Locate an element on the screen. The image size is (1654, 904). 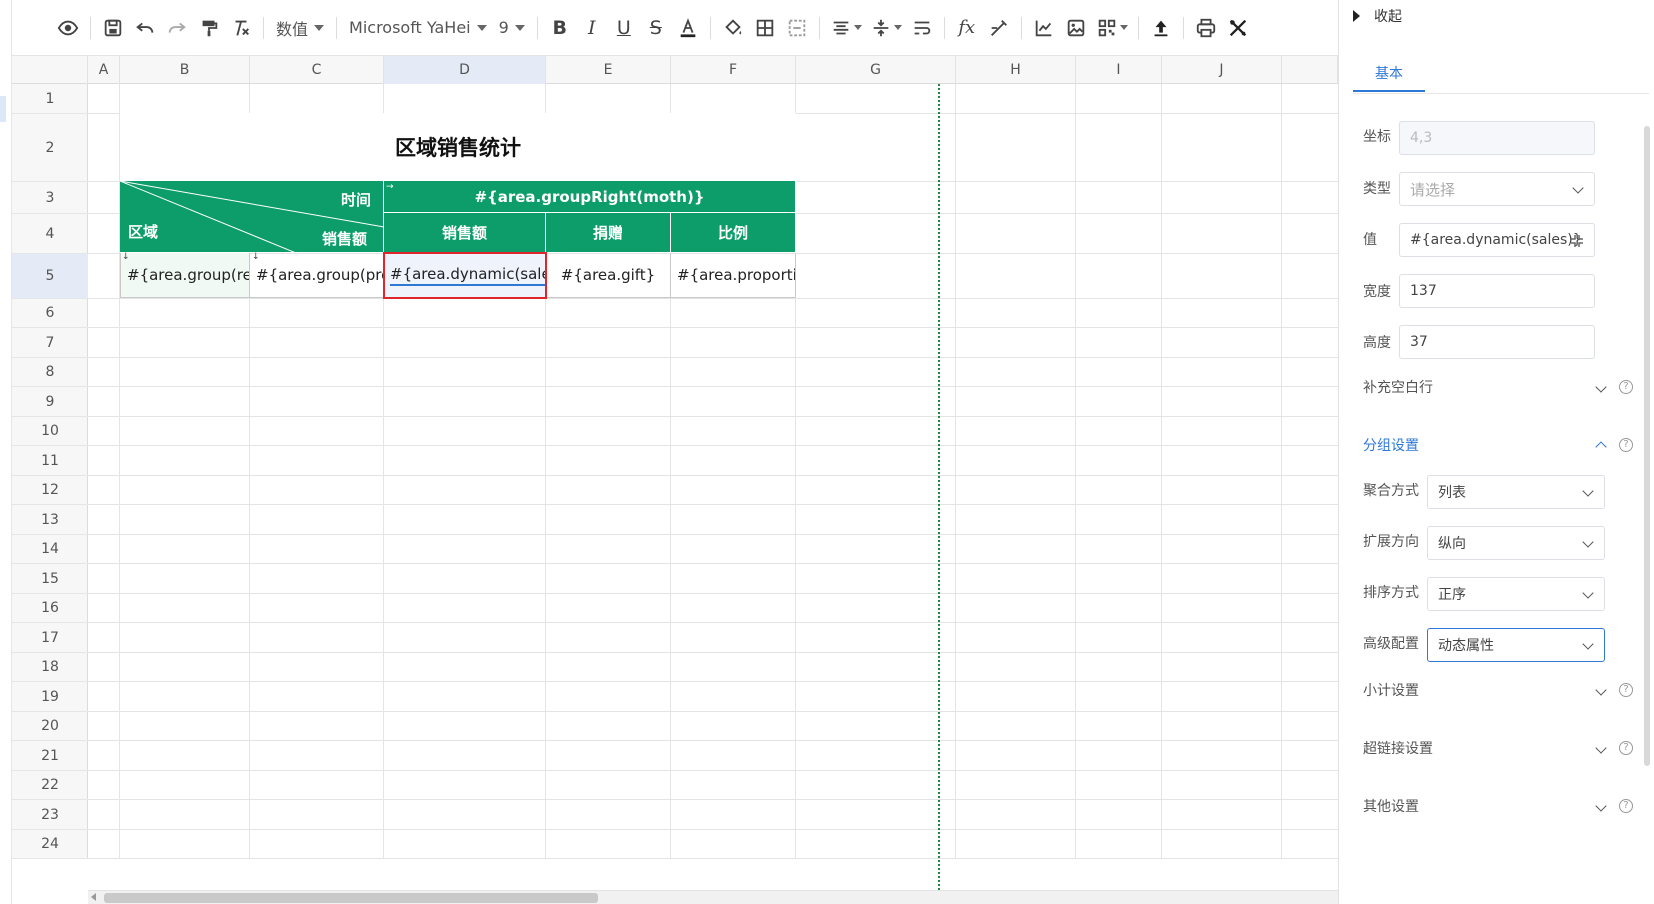
column-header-g: G is located at coordinates (876, 70).